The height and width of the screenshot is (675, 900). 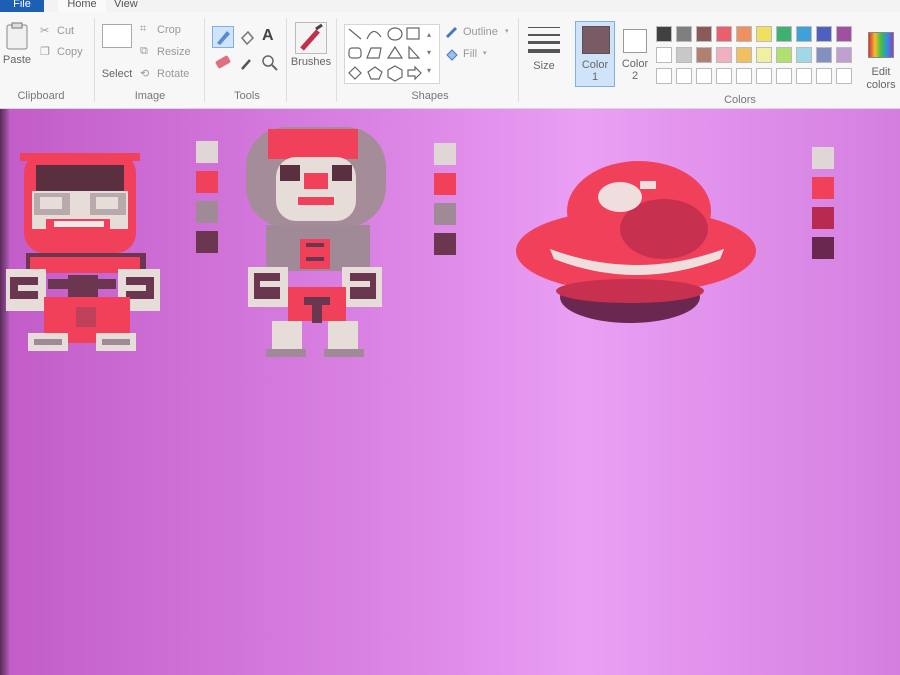 I want to click on color1-number: 1, so click(x=595, y=77).